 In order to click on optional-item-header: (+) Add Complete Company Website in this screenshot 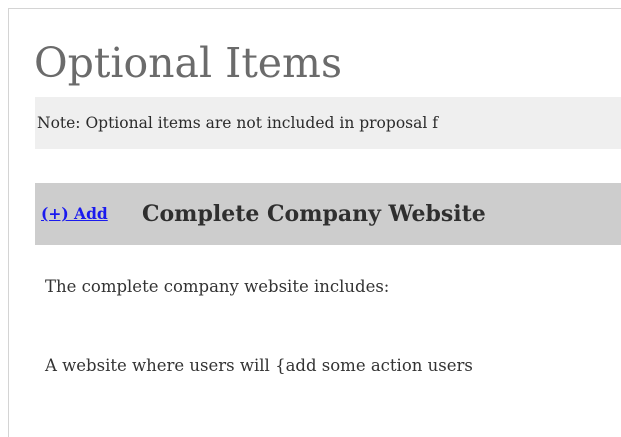, I will do `click(328, 214)`.